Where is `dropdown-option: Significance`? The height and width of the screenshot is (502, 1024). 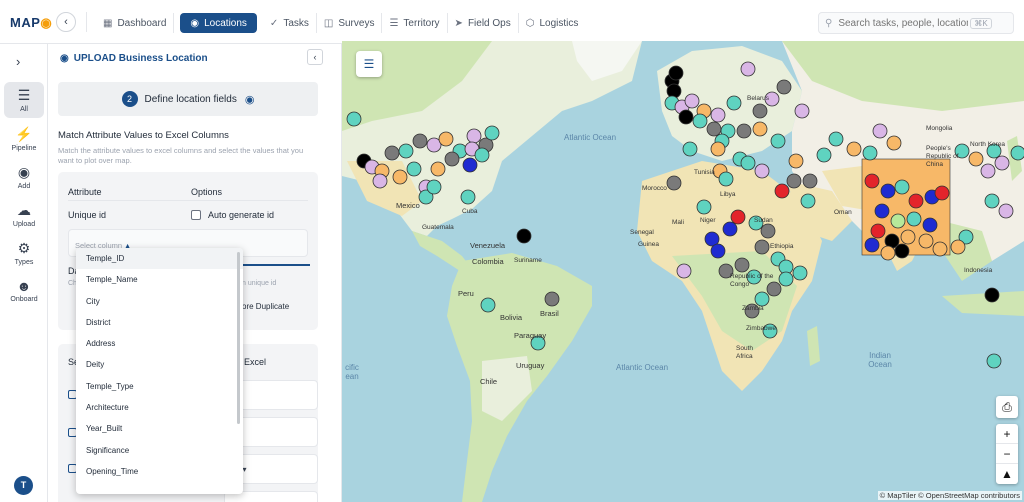 dropdown-option: Significance is located at coordinates (159, 450).